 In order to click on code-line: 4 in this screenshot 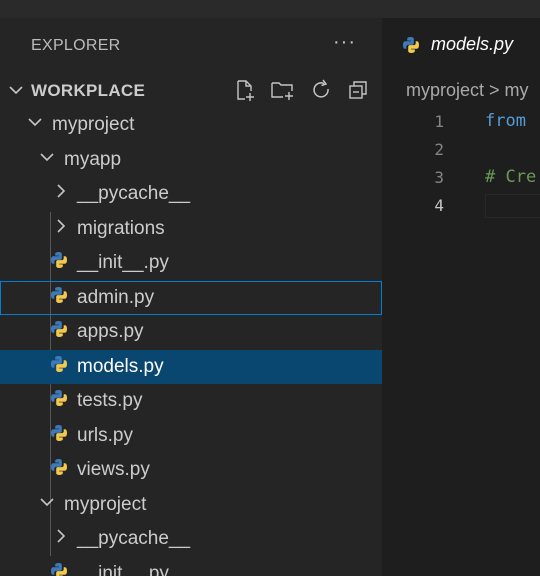, I will do `click(461, 206)`.